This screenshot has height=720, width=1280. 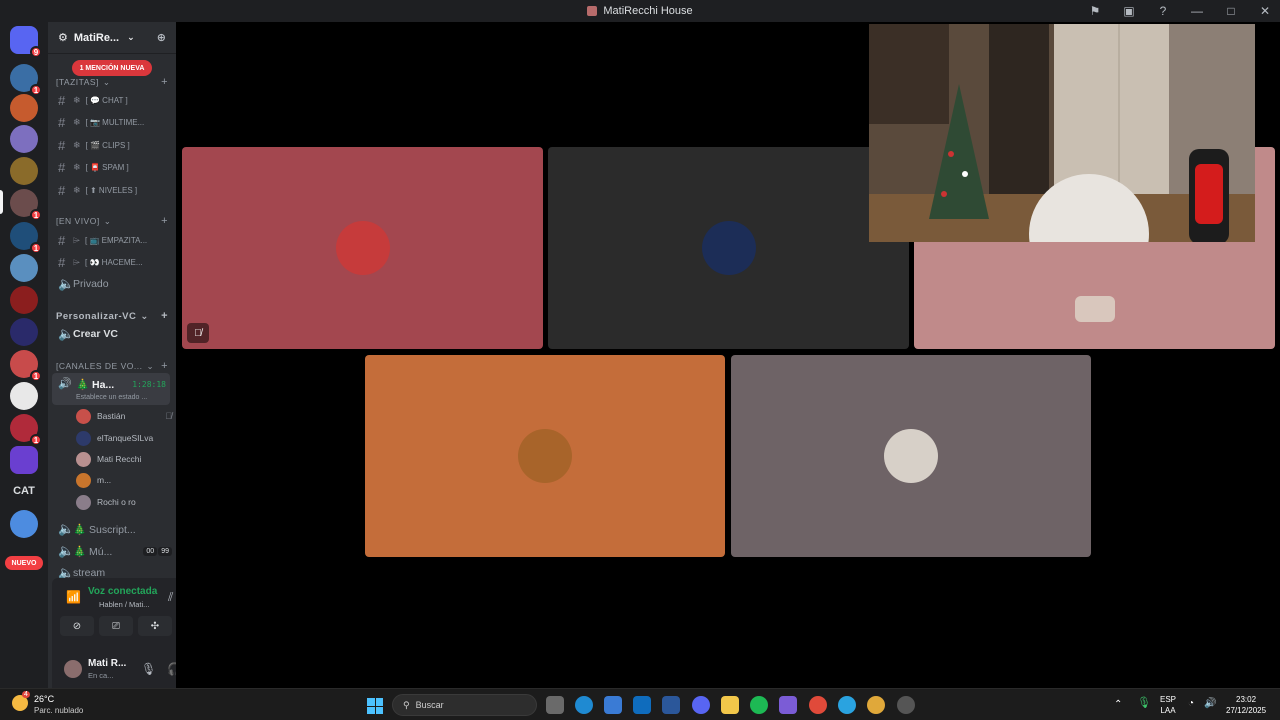 I want to click on direct-messages-icon: 9, so click(x=26, y=42).